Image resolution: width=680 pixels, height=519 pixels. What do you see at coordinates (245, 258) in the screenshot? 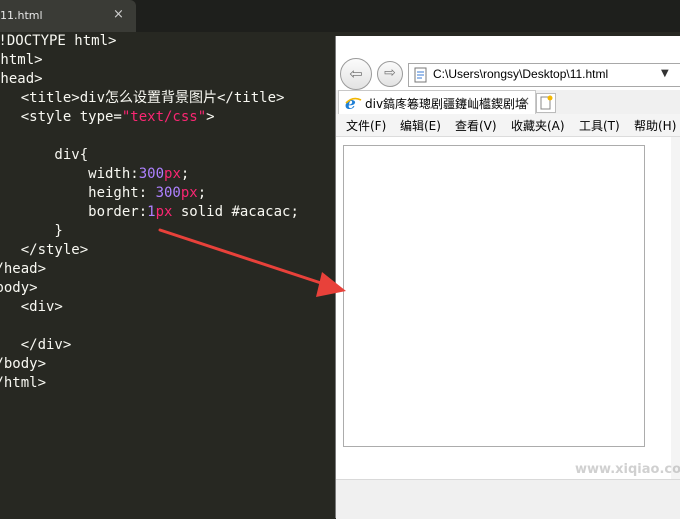
I see `arrow-shaft` at bounding box center [245, 258].